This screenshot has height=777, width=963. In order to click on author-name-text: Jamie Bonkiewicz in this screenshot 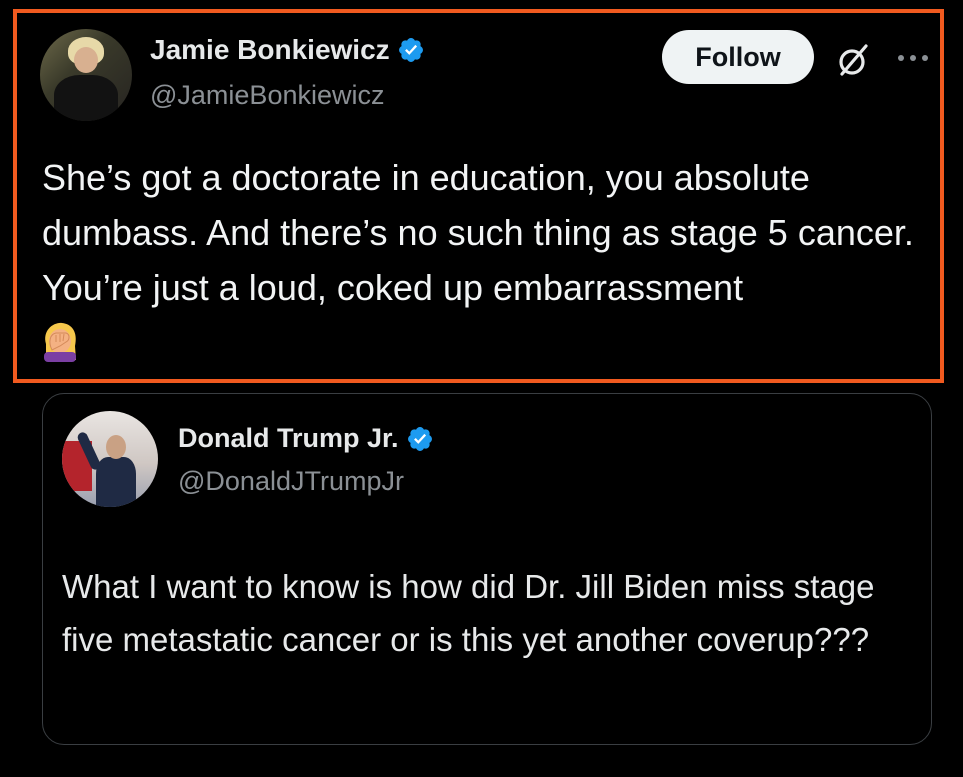, I will do `click(270, 50)`.